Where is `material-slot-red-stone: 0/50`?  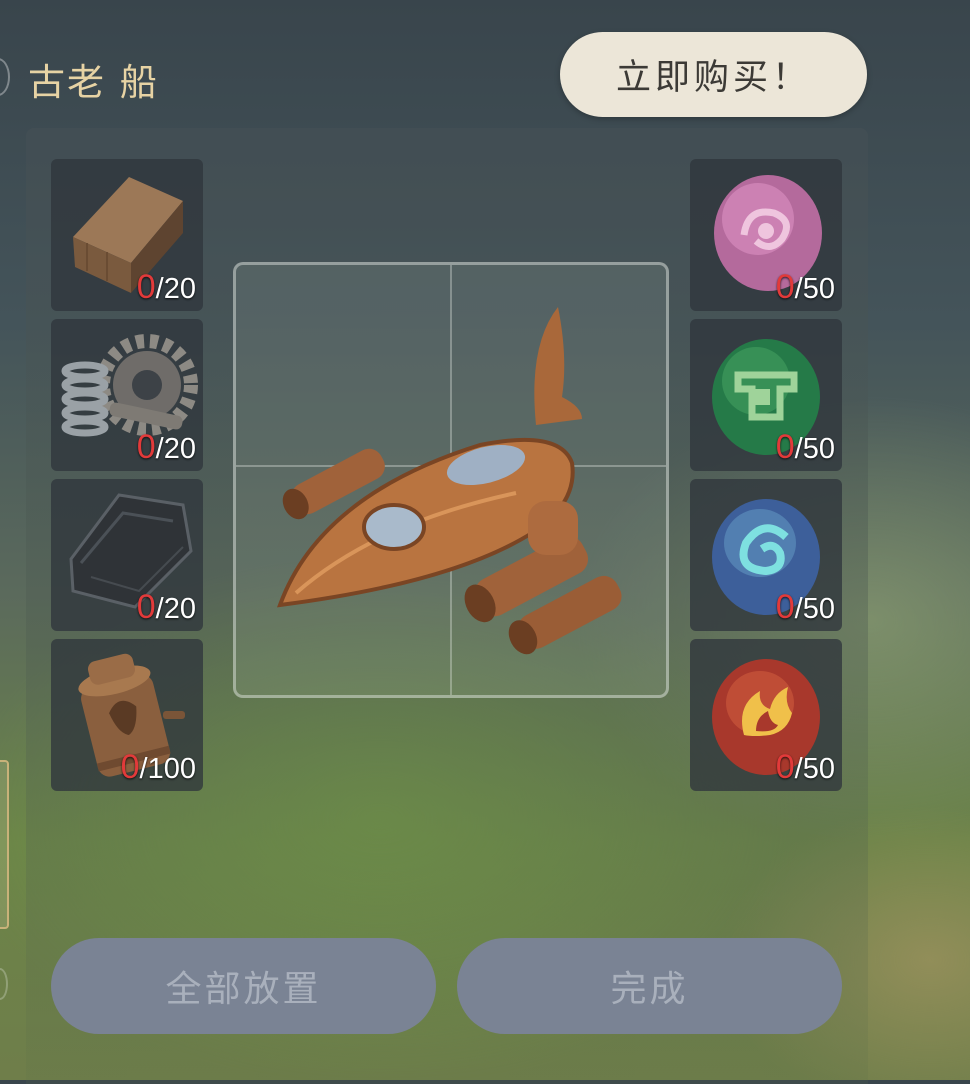
material-slot-red-stone: 0/50 is located at coordinates (766, 715).